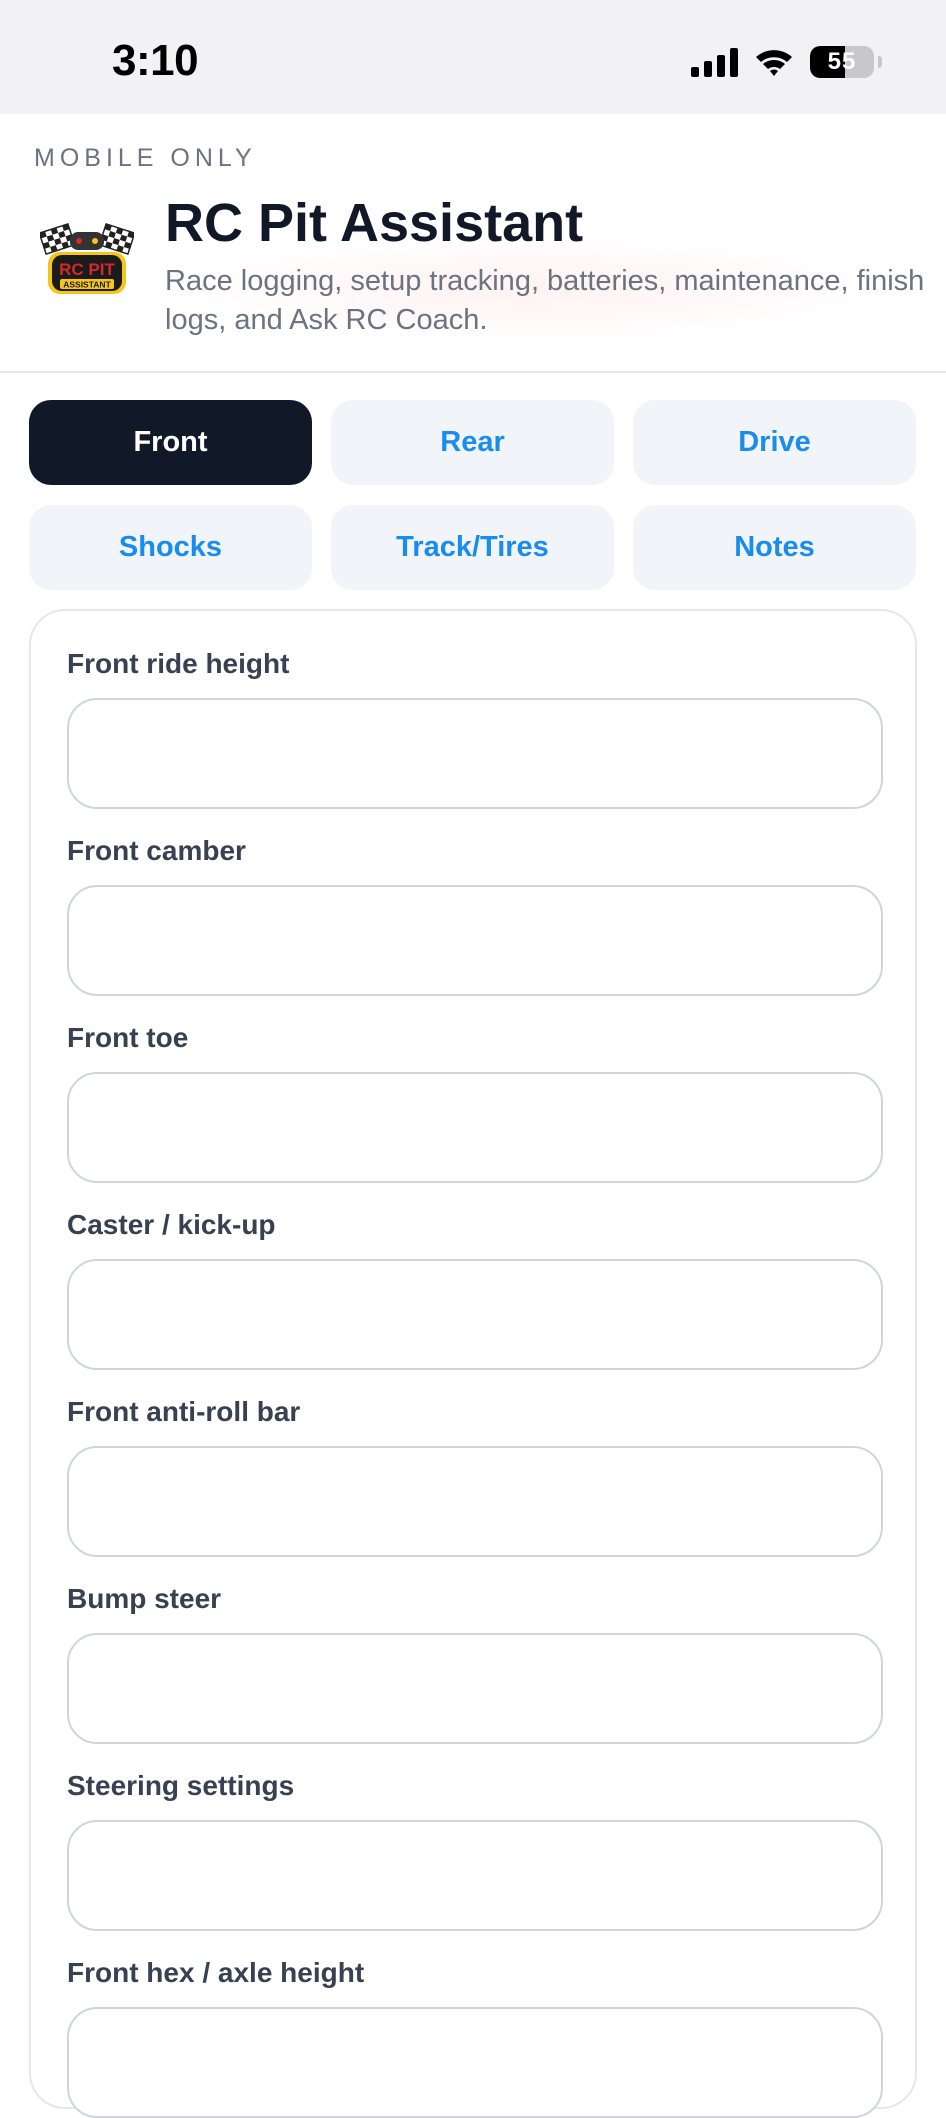 The image size is (946, 2118). What do you see at coordinates (216, 1972) in the screenshot?
I see `field-label: Front hex / axle height` at bounding box center [216, 1972].